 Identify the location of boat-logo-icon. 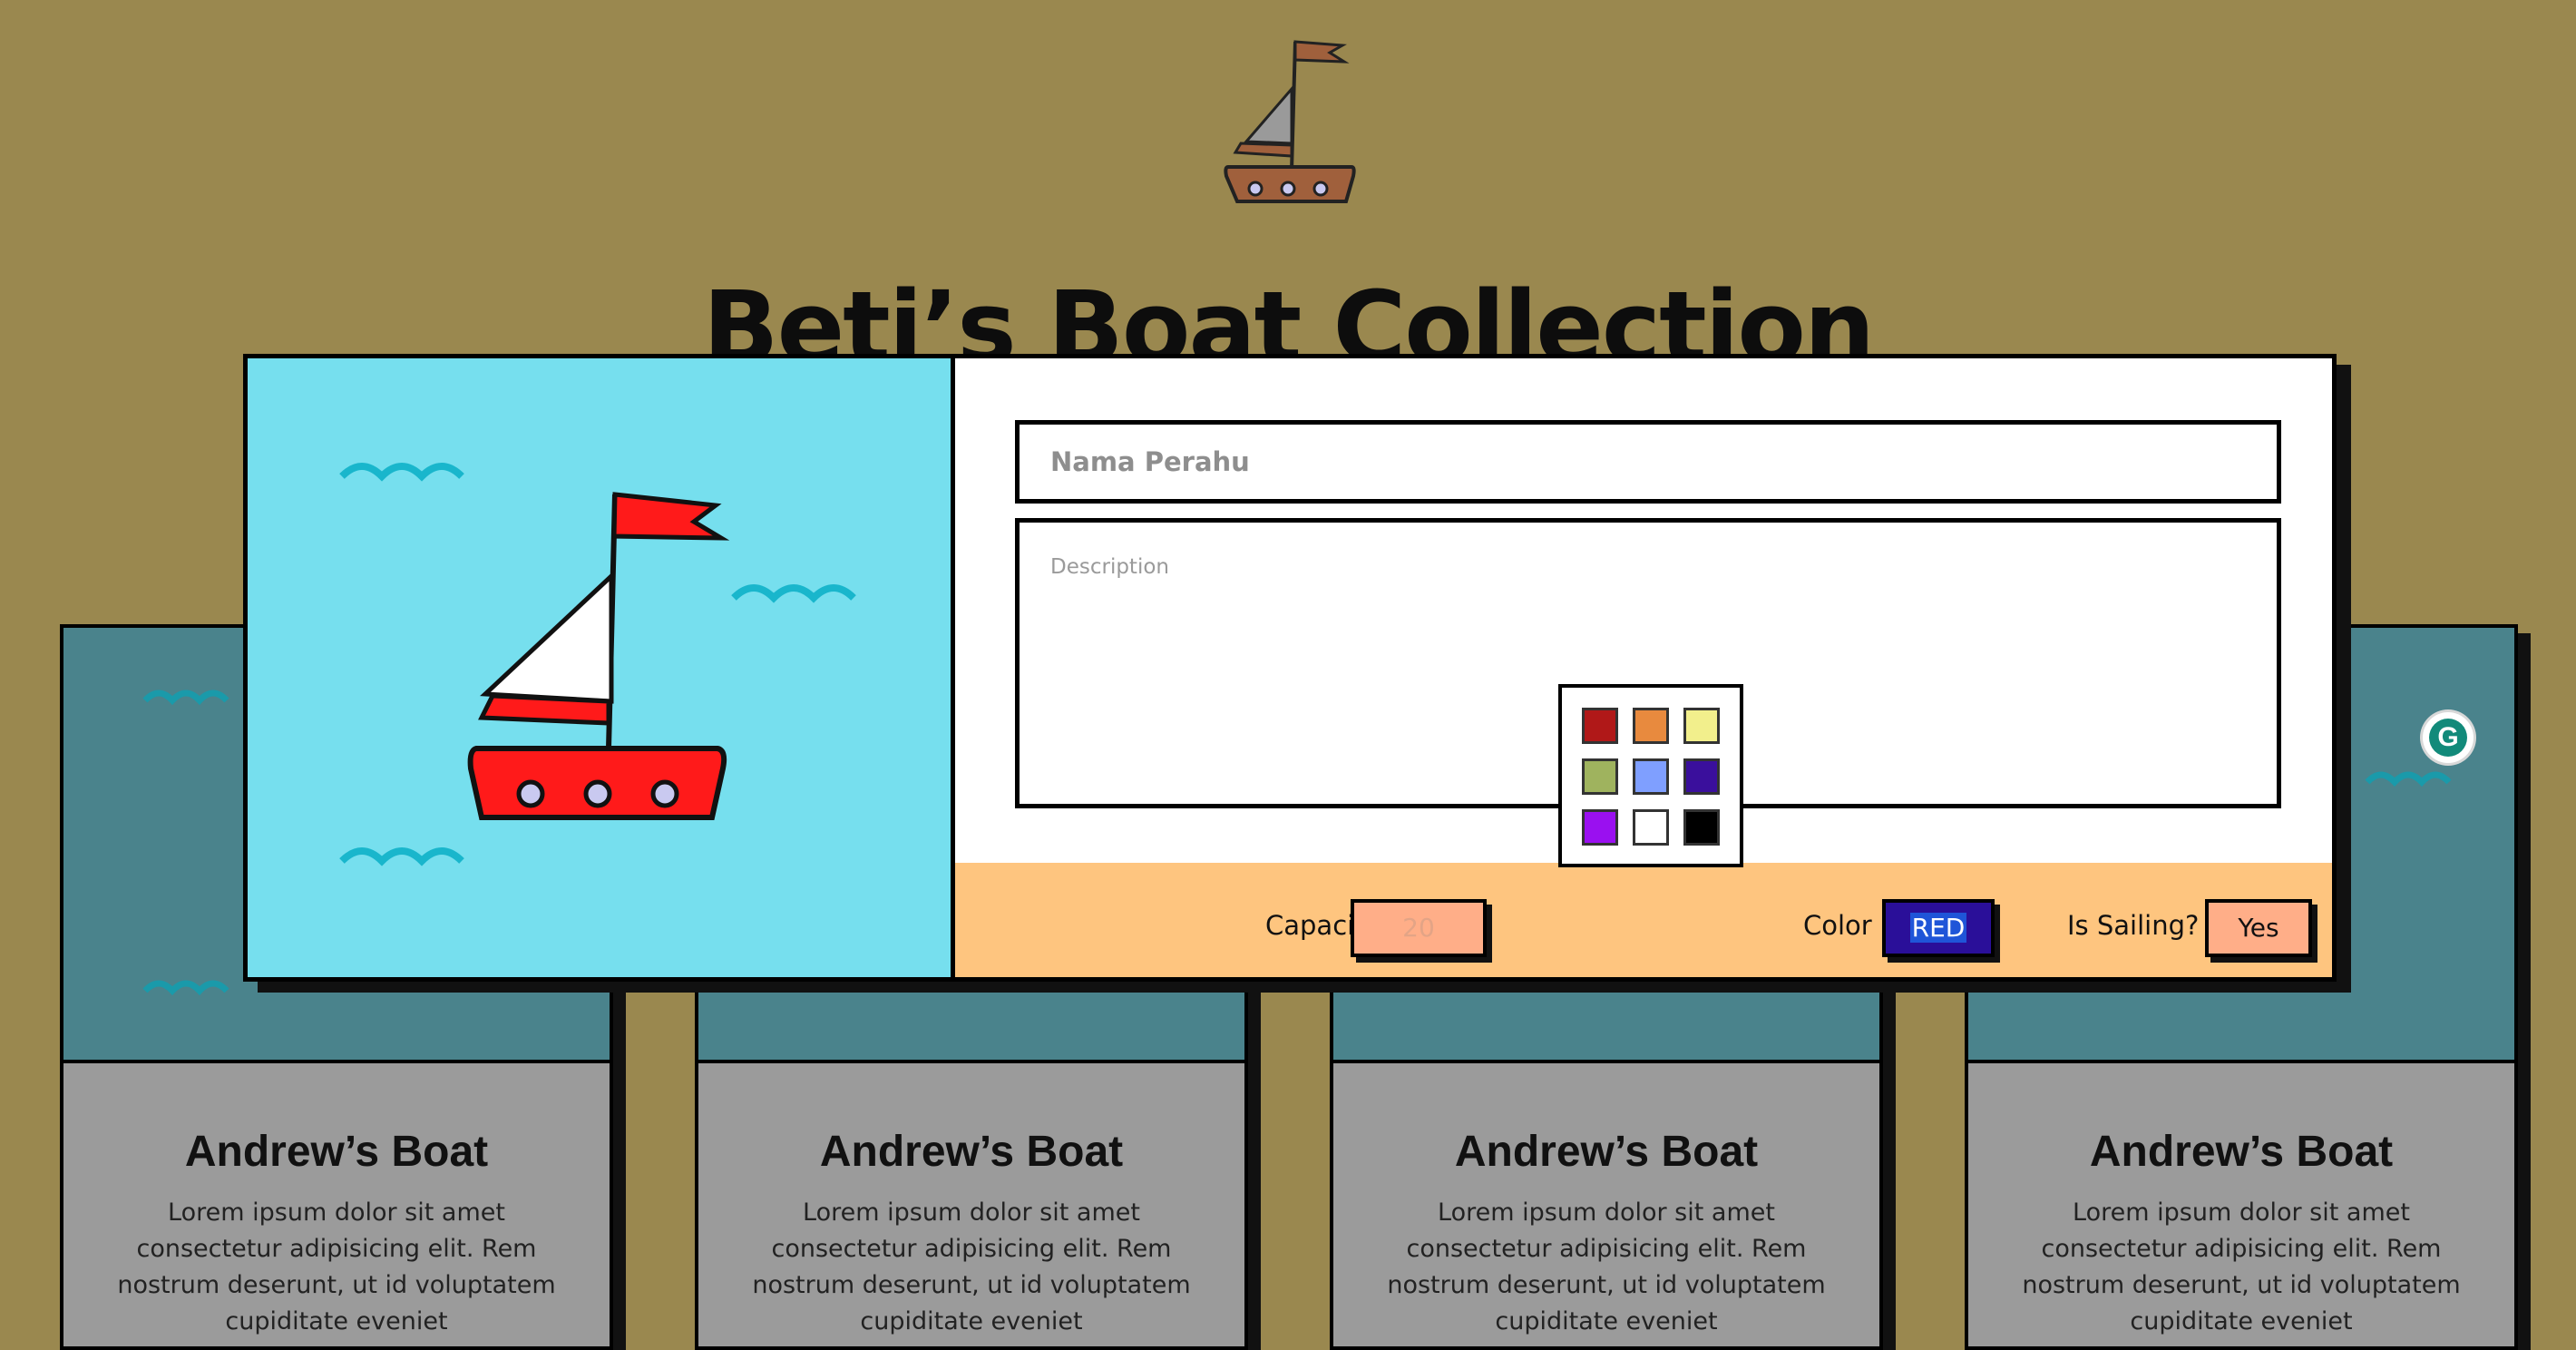
(1290, 121).